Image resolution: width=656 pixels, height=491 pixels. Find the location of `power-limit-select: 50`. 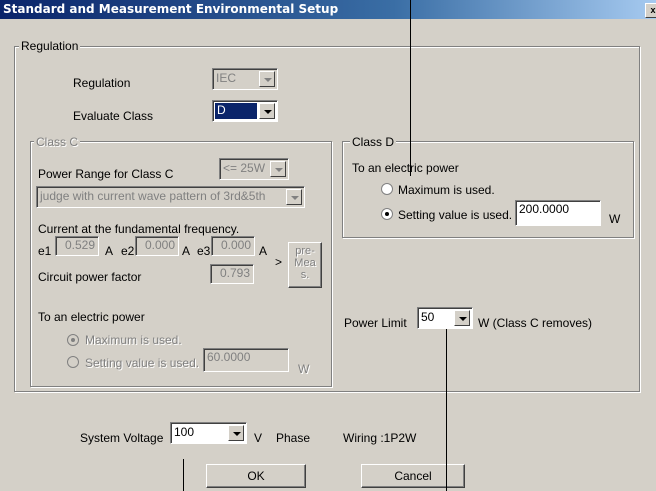

power-limit-select: 50 is located at coordinates (445, 318).